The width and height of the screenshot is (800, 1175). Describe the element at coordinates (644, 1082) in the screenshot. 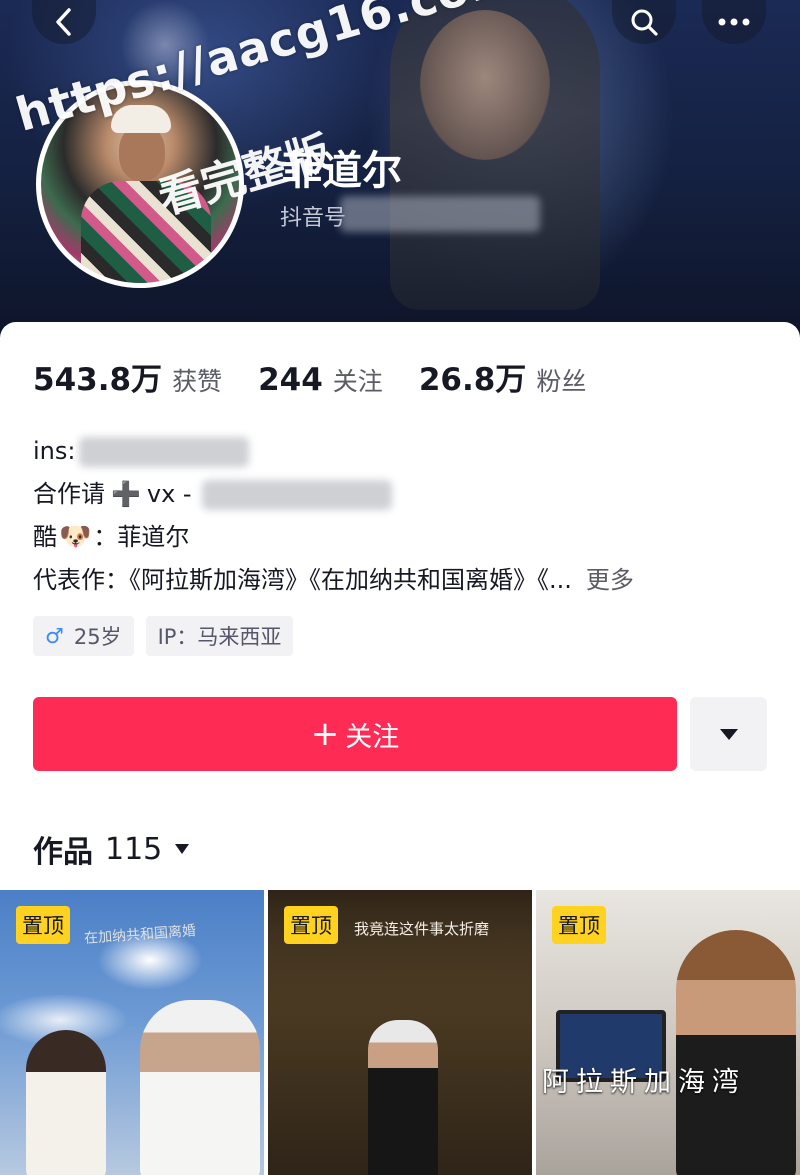

I see `video-caption: 阿拉斯加海湾` at that location.